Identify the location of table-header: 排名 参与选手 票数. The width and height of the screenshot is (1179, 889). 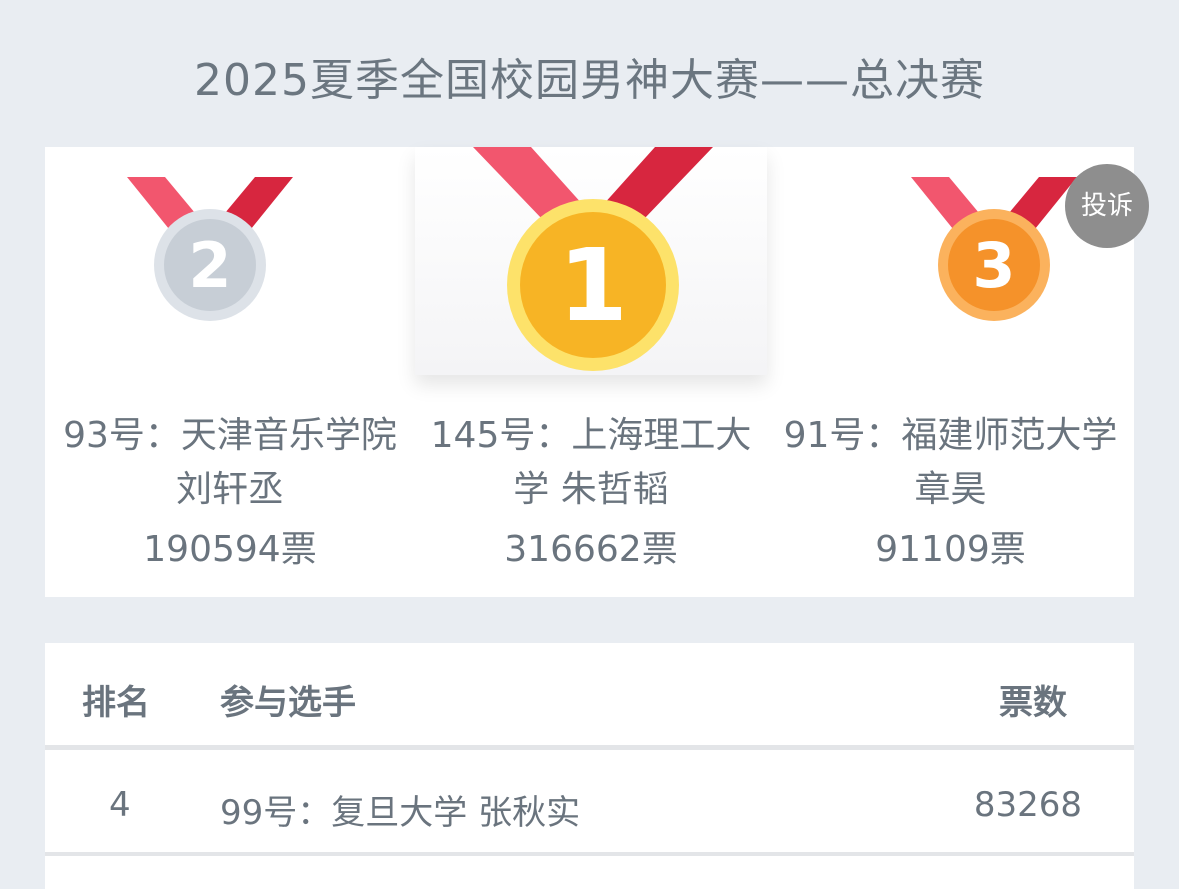
(589, 696).